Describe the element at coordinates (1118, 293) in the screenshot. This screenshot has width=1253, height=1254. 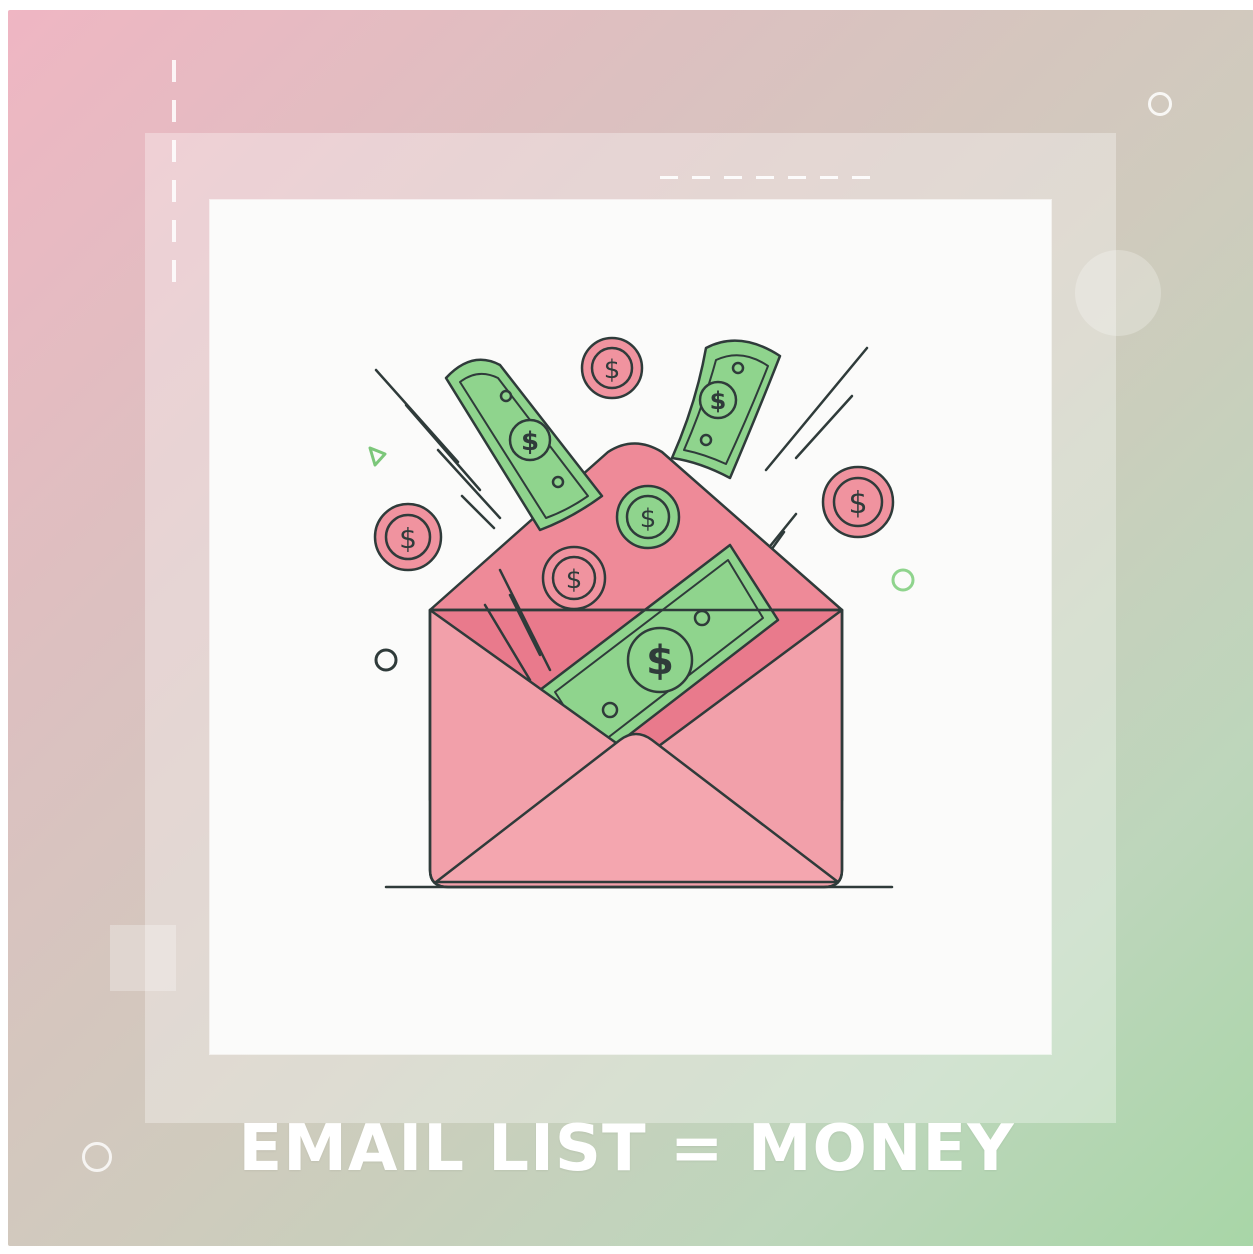
I see `circle-blob-decoration` at that location.